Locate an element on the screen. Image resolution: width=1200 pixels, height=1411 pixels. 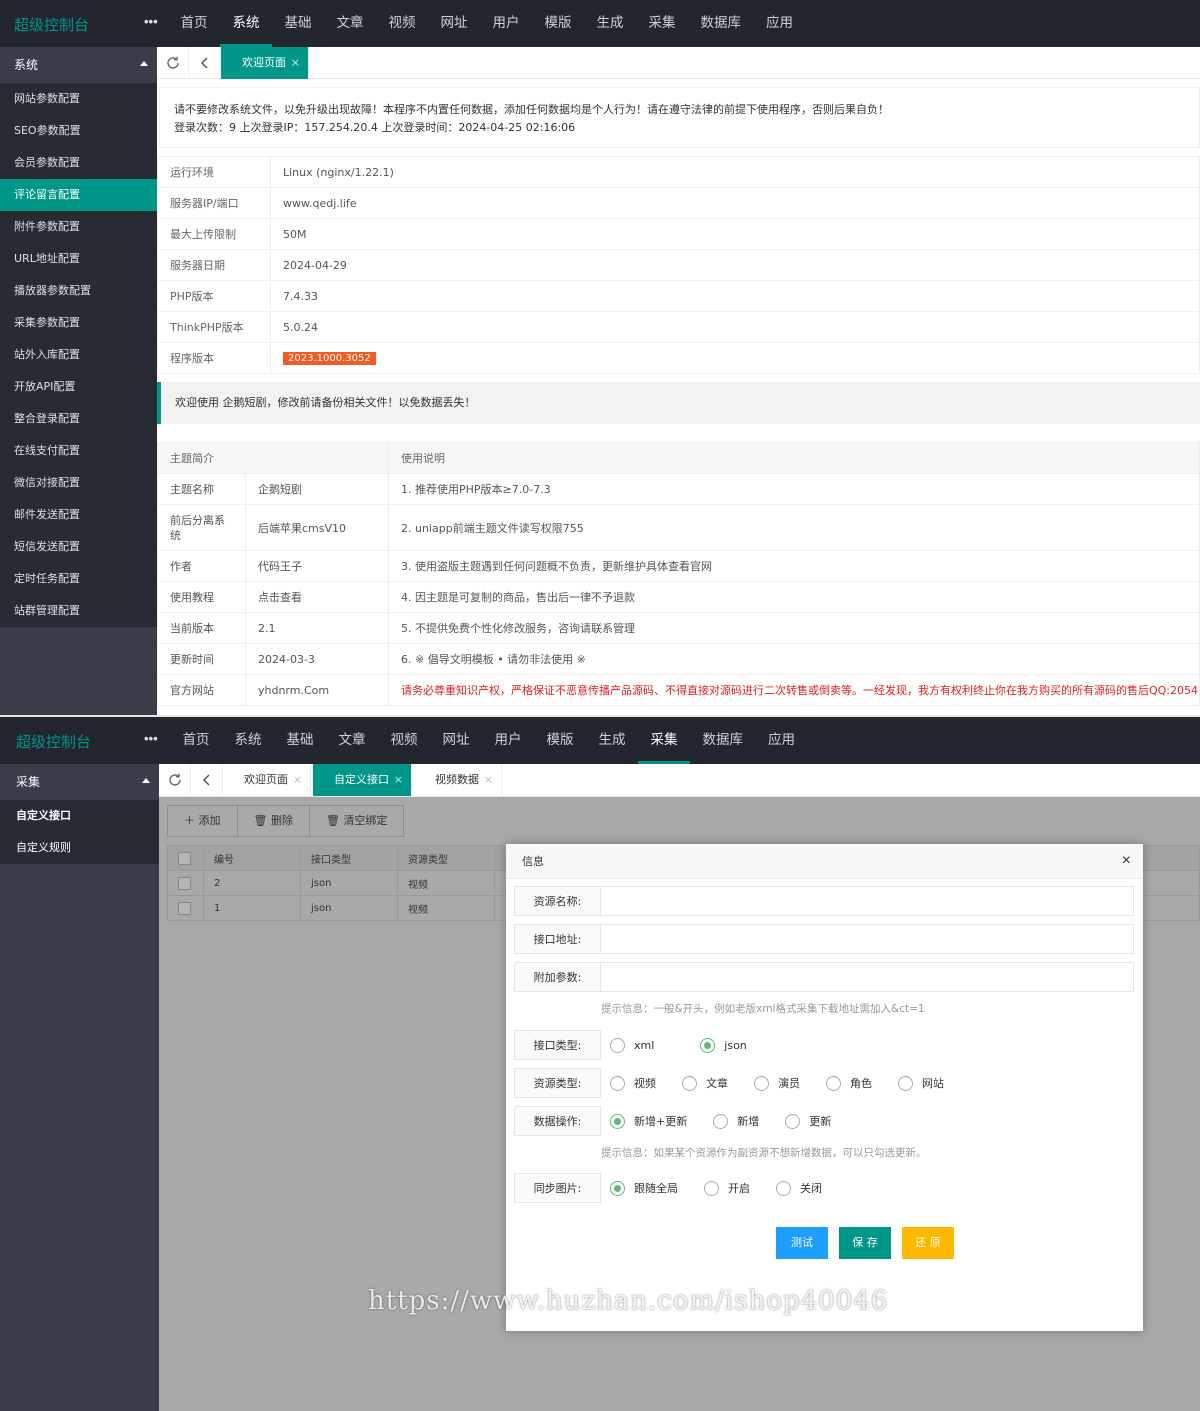
save-button: 保 存 is located at coordinates (865, 1243).